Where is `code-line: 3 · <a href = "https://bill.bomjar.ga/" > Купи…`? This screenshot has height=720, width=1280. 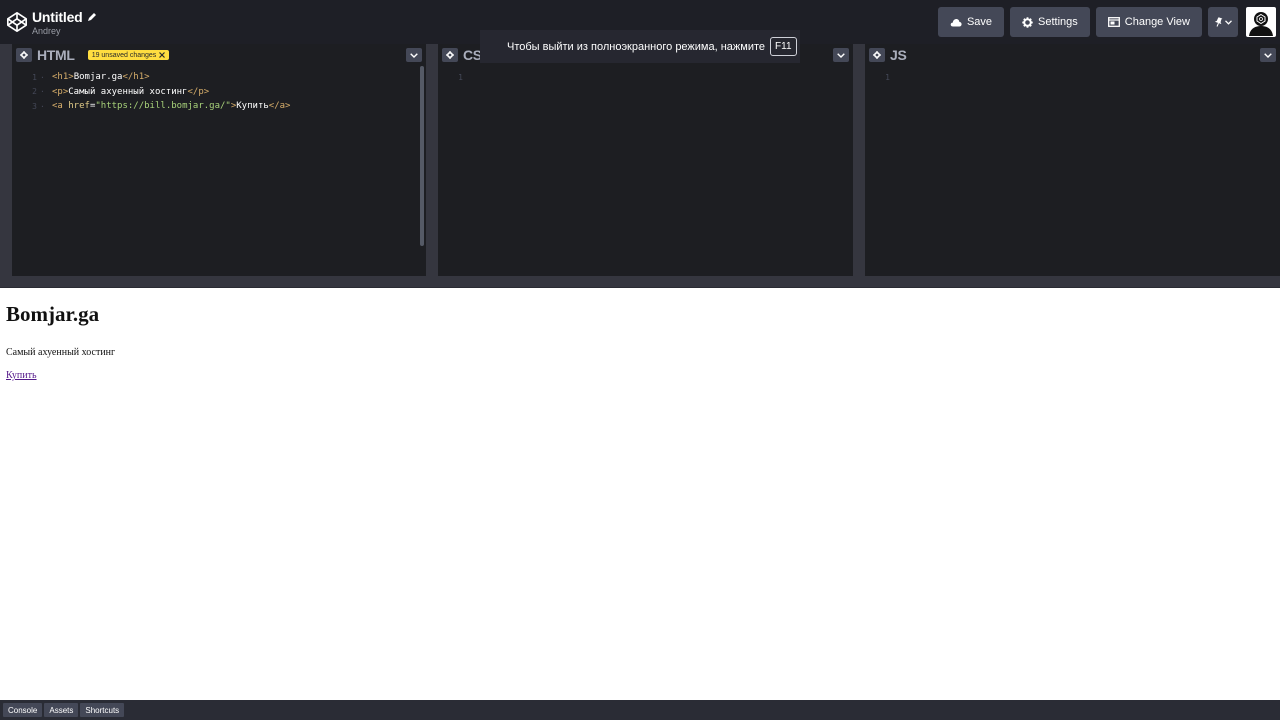 code-line: 3 · <a href = "https://bill.bomjar.ga/" > Купи… is located at coordinates (219, 106).